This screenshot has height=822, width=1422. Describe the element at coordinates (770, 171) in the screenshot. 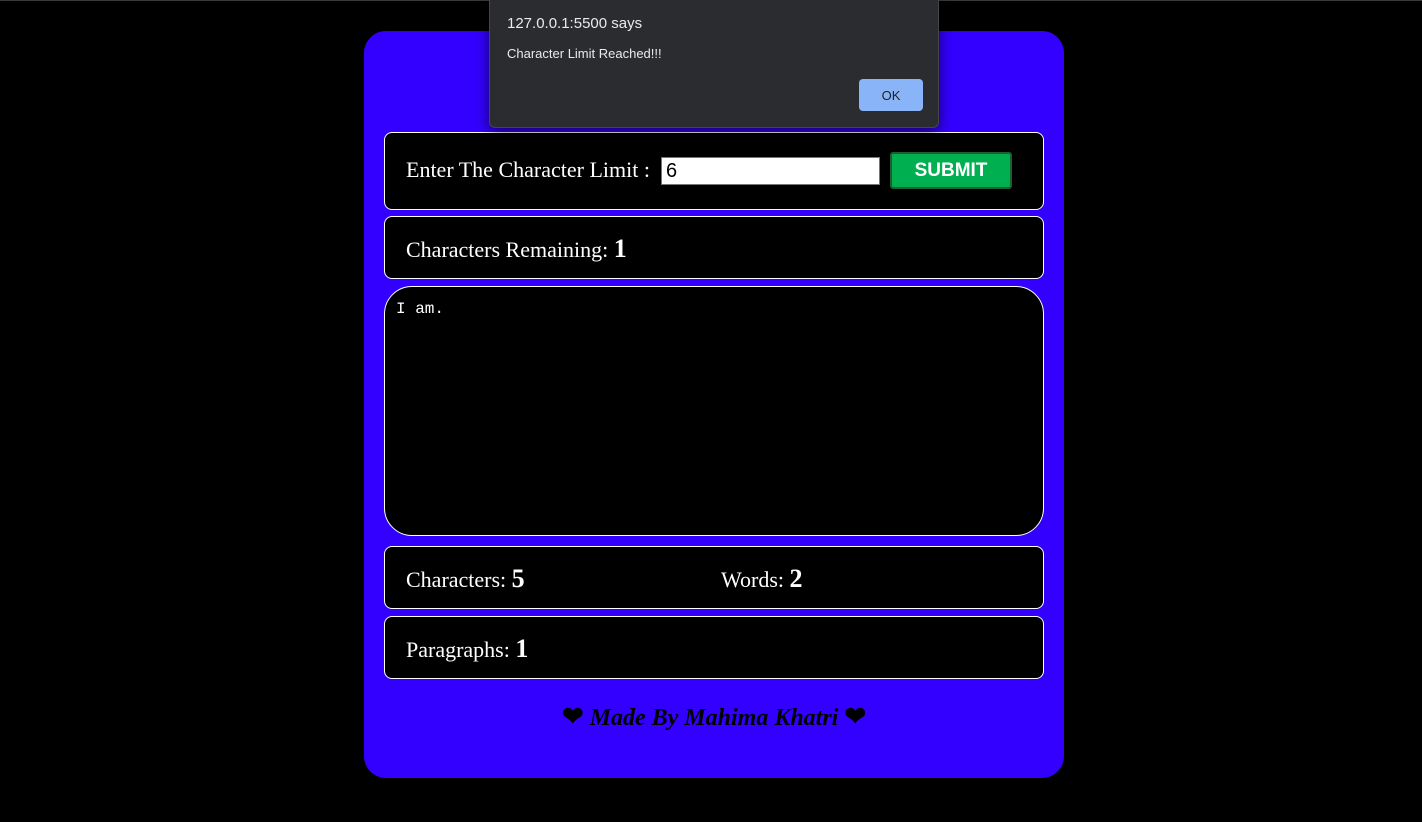

I see `limit-input` at that location.